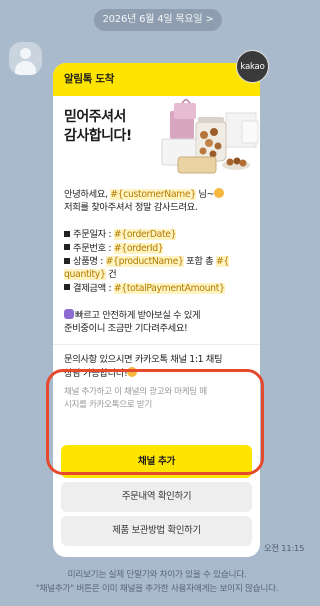  What do you see at coordinates (222, 262) in the screenshot?
I see `quantity-variable-start: #{` at bounding box center [222, 262].